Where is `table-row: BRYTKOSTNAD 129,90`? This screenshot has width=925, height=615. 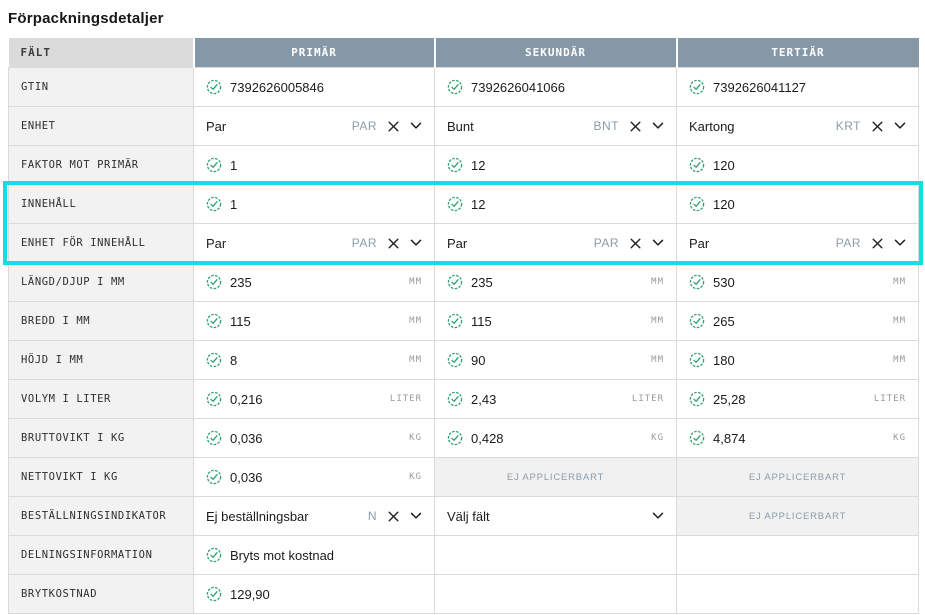
table-row: BRYTKOSTNAD 129,90 is located at coordinates (463, 594).